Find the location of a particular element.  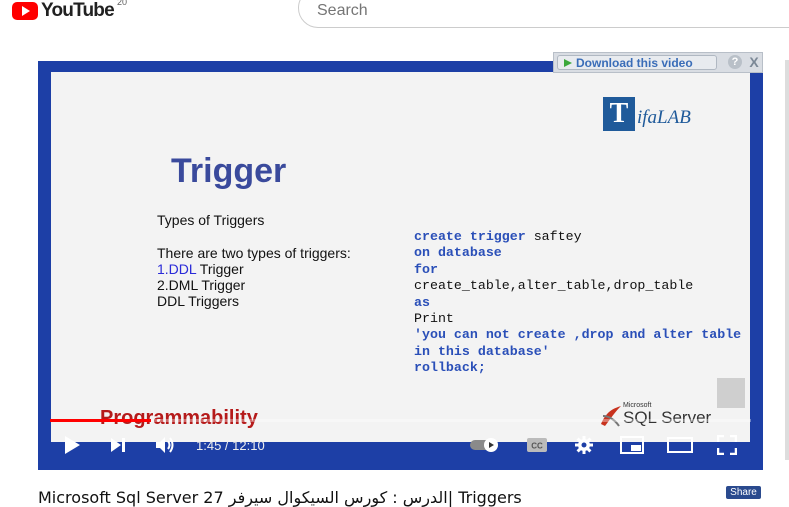

code-line-2: on database is located at coordinates (458, 253).